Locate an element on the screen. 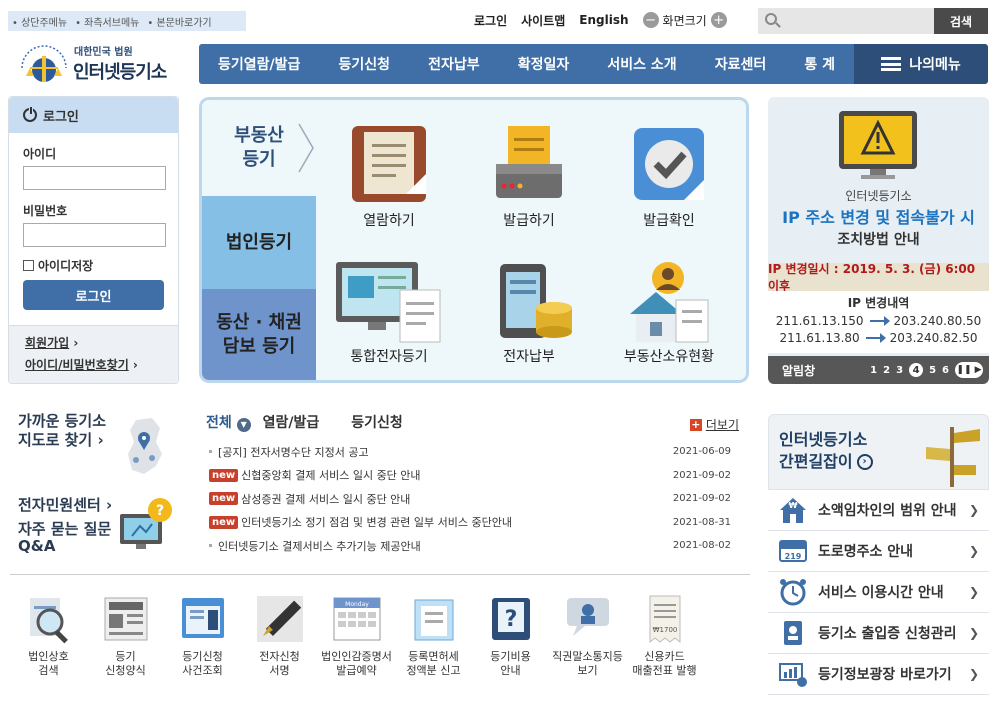 Image resolution: width=996 pixels, height=701 pixels. coins-tablet-icon is located at coordinates (531, 300).